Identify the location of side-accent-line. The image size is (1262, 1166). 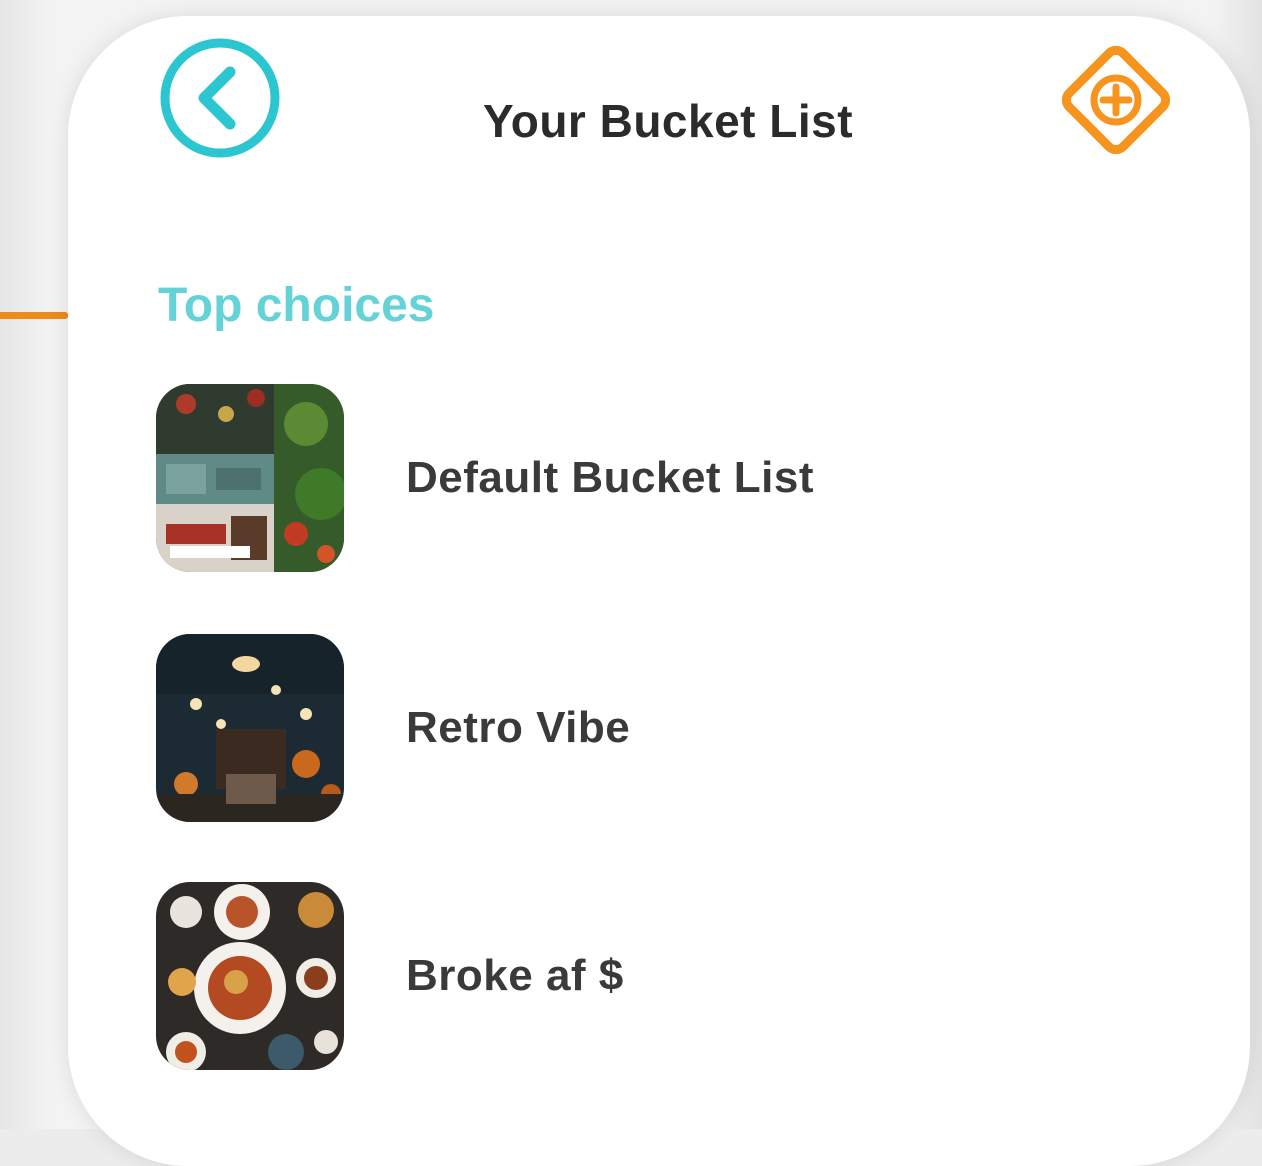
(34, 315).